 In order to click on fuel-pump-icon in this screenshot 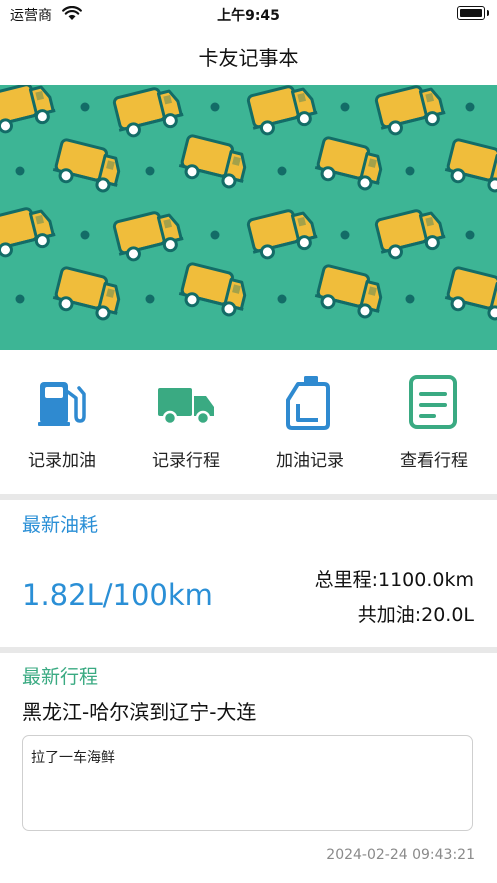, I will do `click(62, 404)`.